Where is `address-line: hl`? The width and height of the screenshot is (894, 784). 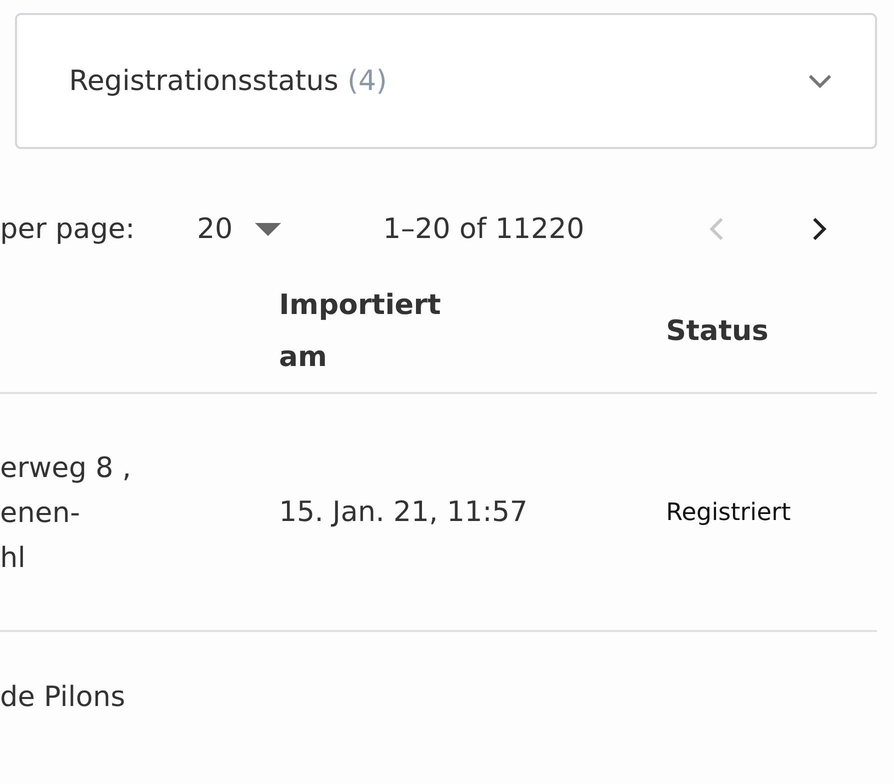
address-line: hl is located at coordinates (13, 558).